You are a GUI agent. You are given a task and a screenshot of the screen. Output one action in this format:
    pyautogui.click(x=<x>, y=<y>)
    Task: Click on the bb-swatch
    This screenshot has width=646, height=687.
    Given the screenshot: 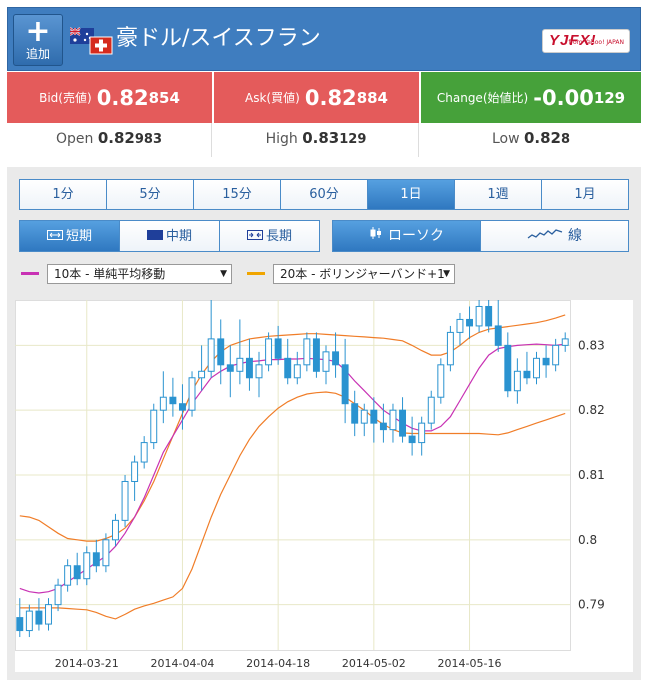 What is the action you would take?
    pyautogui.click(x=256, y=273)
    